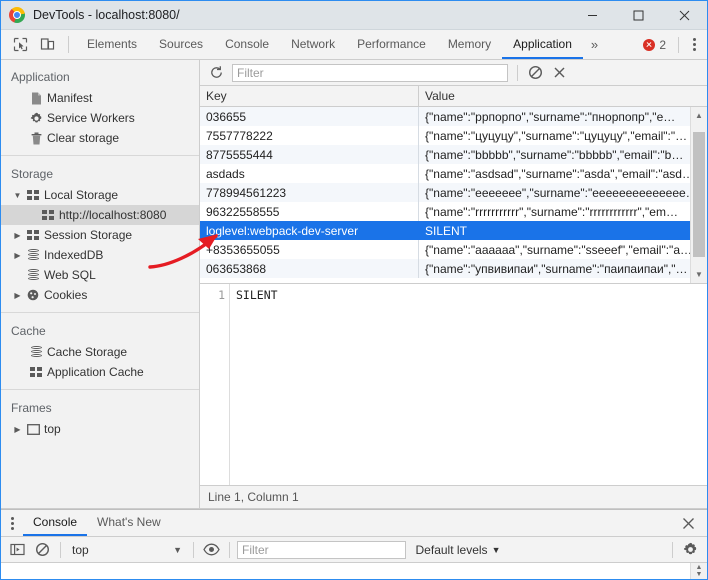 Image resolution: width=708 pixels, height=580 pixels. What do you see at coordinates (535, 73) in the screenshot?
I see `clear-all-icon` at bounding box center [535, 73].